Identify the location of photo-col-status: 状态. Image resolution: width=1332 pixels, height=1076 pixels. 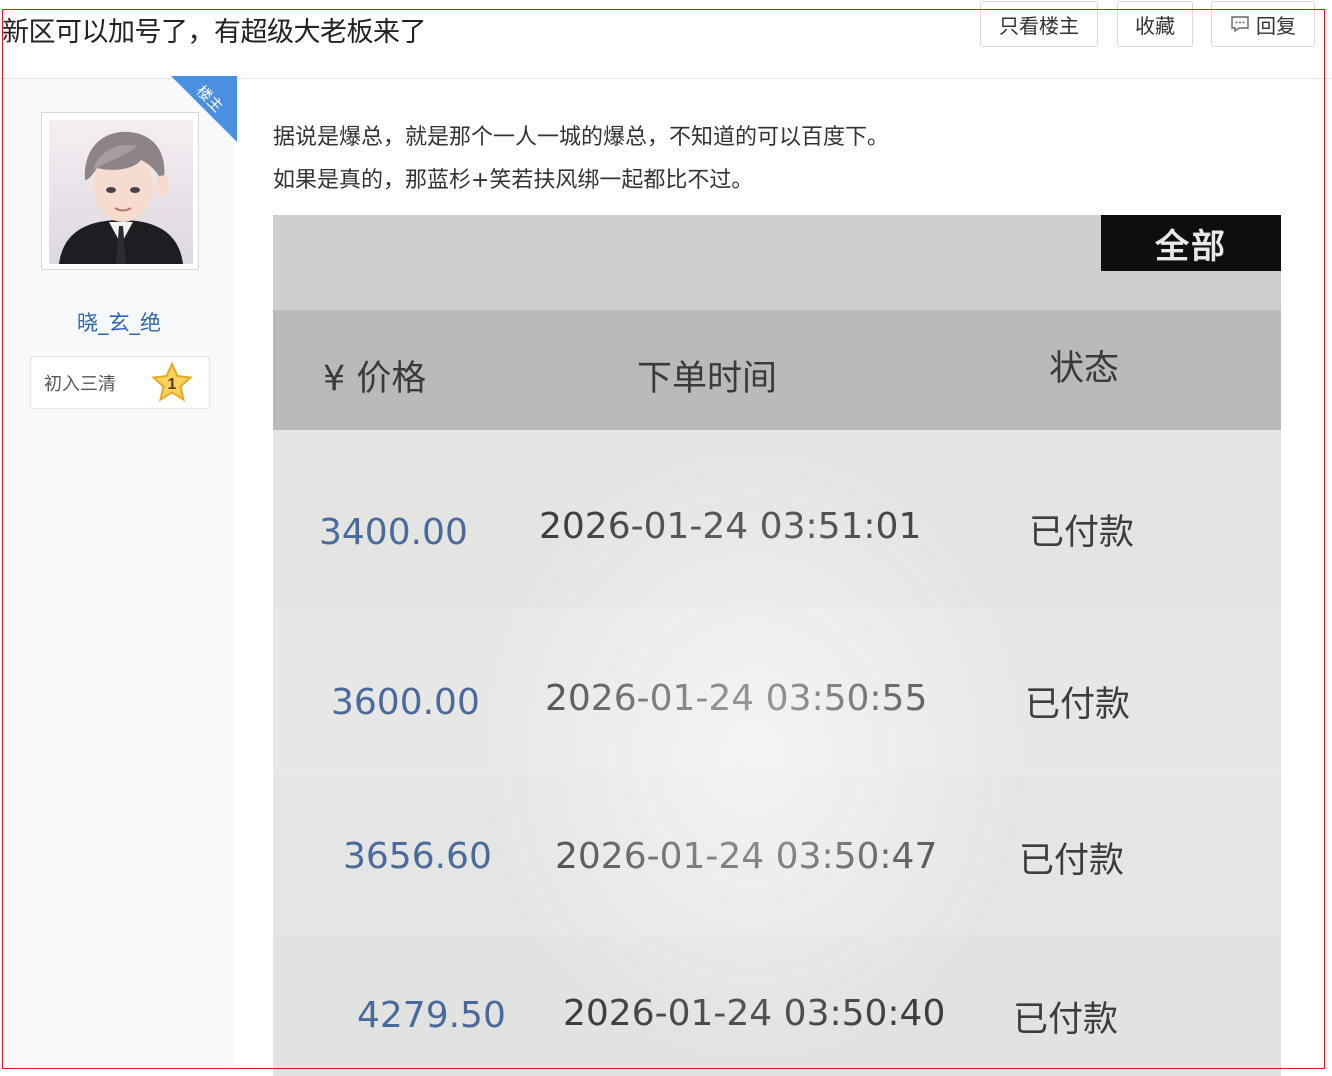
(1084, 369).